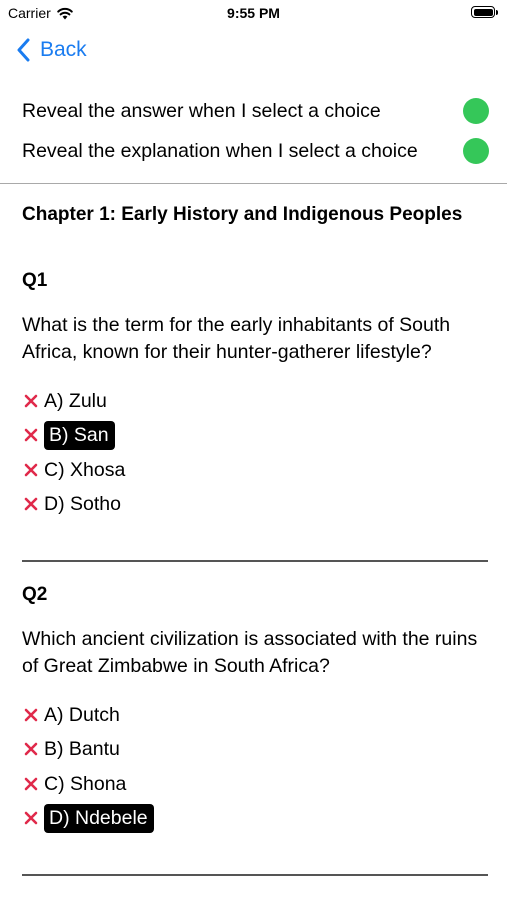  I want to click on reveal-explanation-toggle, so click(476, 151).